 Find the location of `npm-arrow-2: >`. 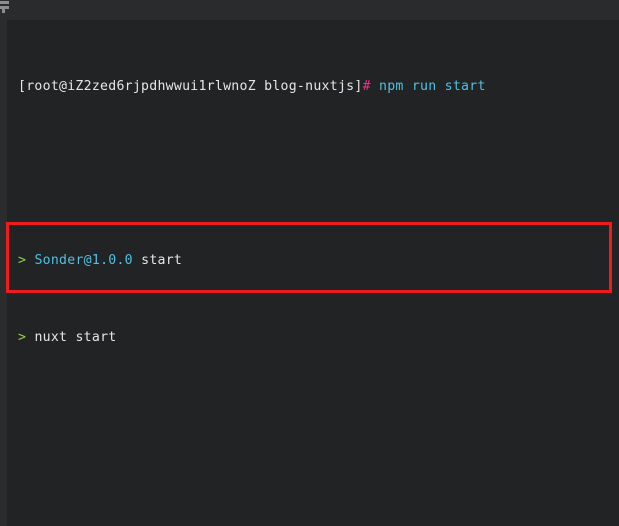

npm-arrow-2: > is located at coordinates (22, 338).